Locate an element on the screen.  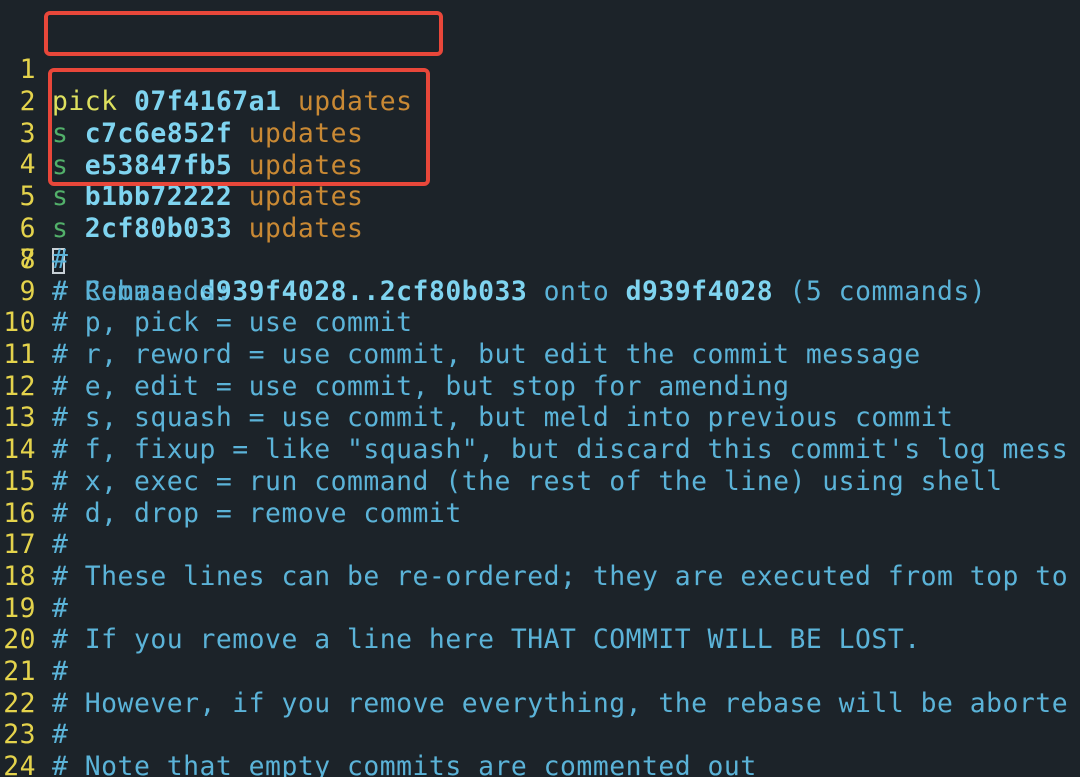
todo-line: 1 pick 07f4167a1 updates is located at coordinates (206, 69).